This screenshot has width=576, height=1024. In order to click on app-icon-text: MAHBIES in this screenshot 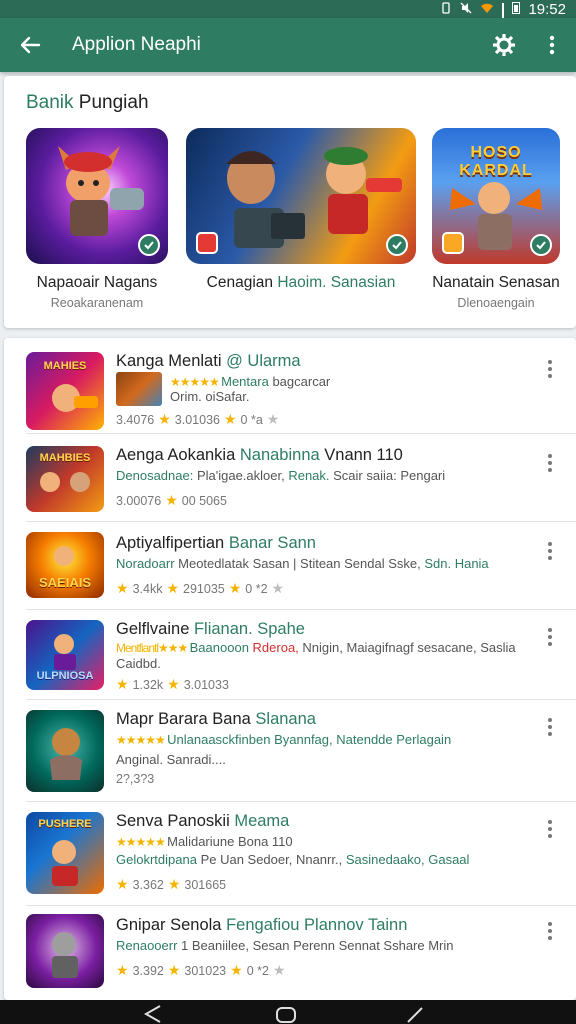, I will do `click(65, 458)`.